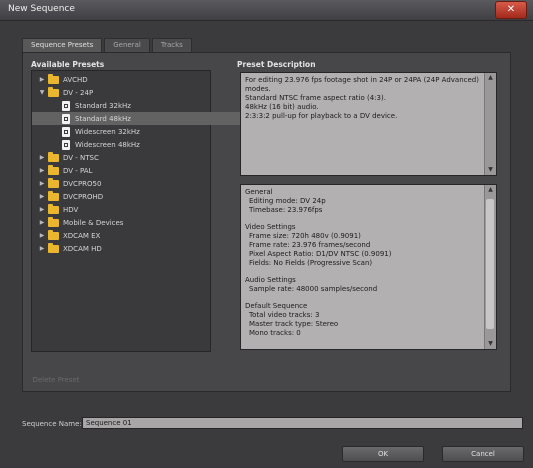 The image size is (533, 468). What do you see at coordinates (270, 280) in the screenshot?
I see `detail-section-heading: Audio Settings` at bounding box center [270, 280].